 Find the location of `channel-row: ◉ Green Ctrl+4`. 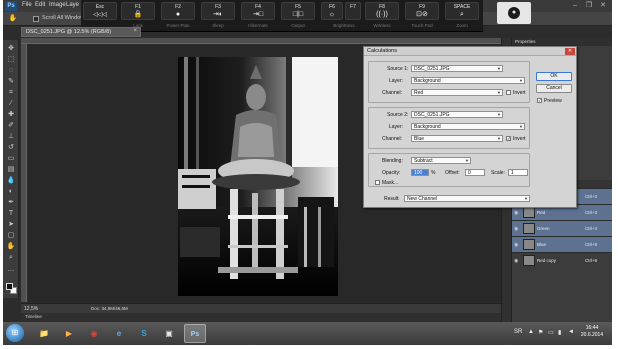

channel-row: ◉ Green Ctrl+4 is located at coordinates (562, 228).